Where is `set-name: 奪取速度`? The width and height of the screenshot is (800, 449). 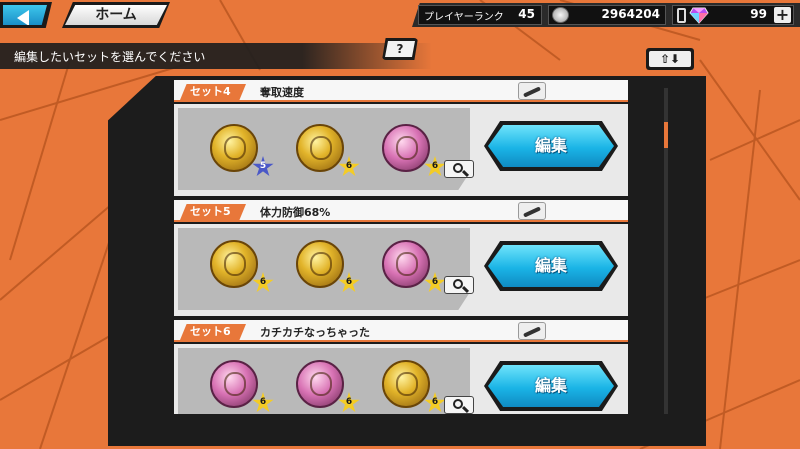 set-name: 奪取速度 is located at coordinates (282, 92).